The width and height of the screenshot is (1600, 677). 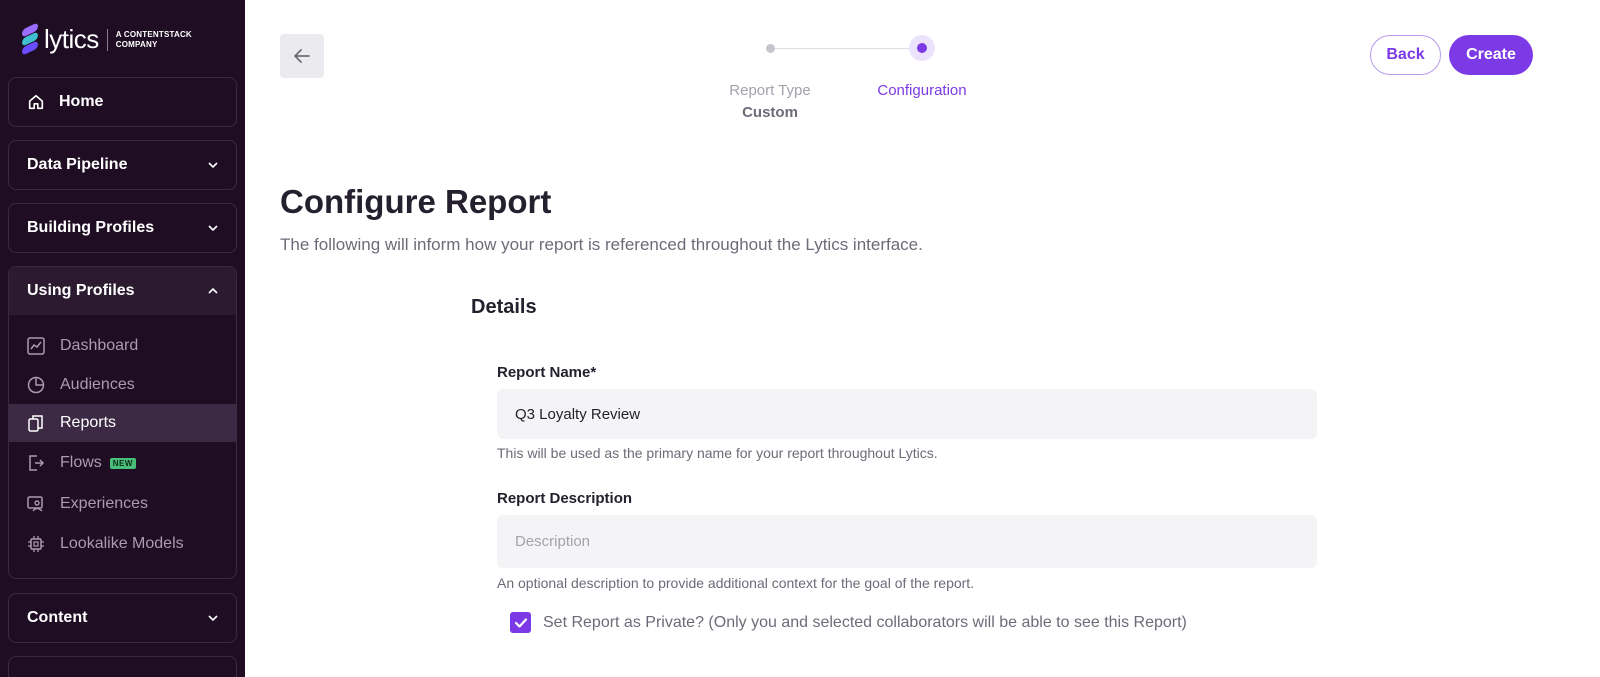 What do you see at coordinates (36, 544) in the screenshot?
I see `chip-icon` at bounding box center [36, 544].